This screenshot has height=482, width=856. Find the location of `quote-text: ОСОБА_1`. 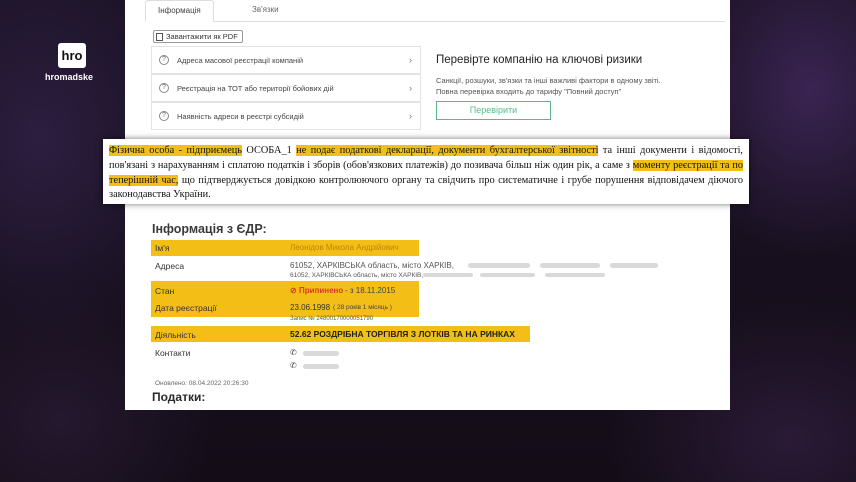

quote-text: ОСОБА_1 is located at coordinates (269, 150).